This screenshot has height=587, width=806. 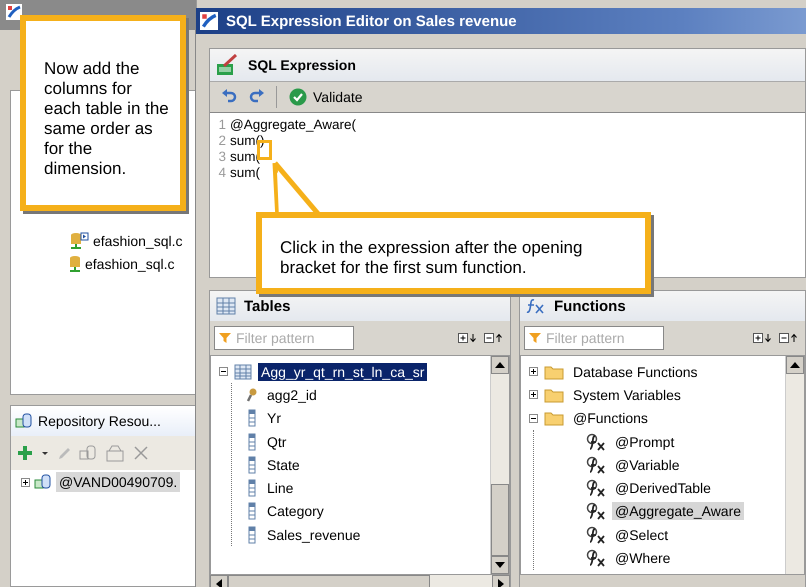 What do you see at coordinates (371, 21) in the screenshot?
I see `window-title: SQL Expression Editor on Sales revenue` at bounding box center [371, 21].